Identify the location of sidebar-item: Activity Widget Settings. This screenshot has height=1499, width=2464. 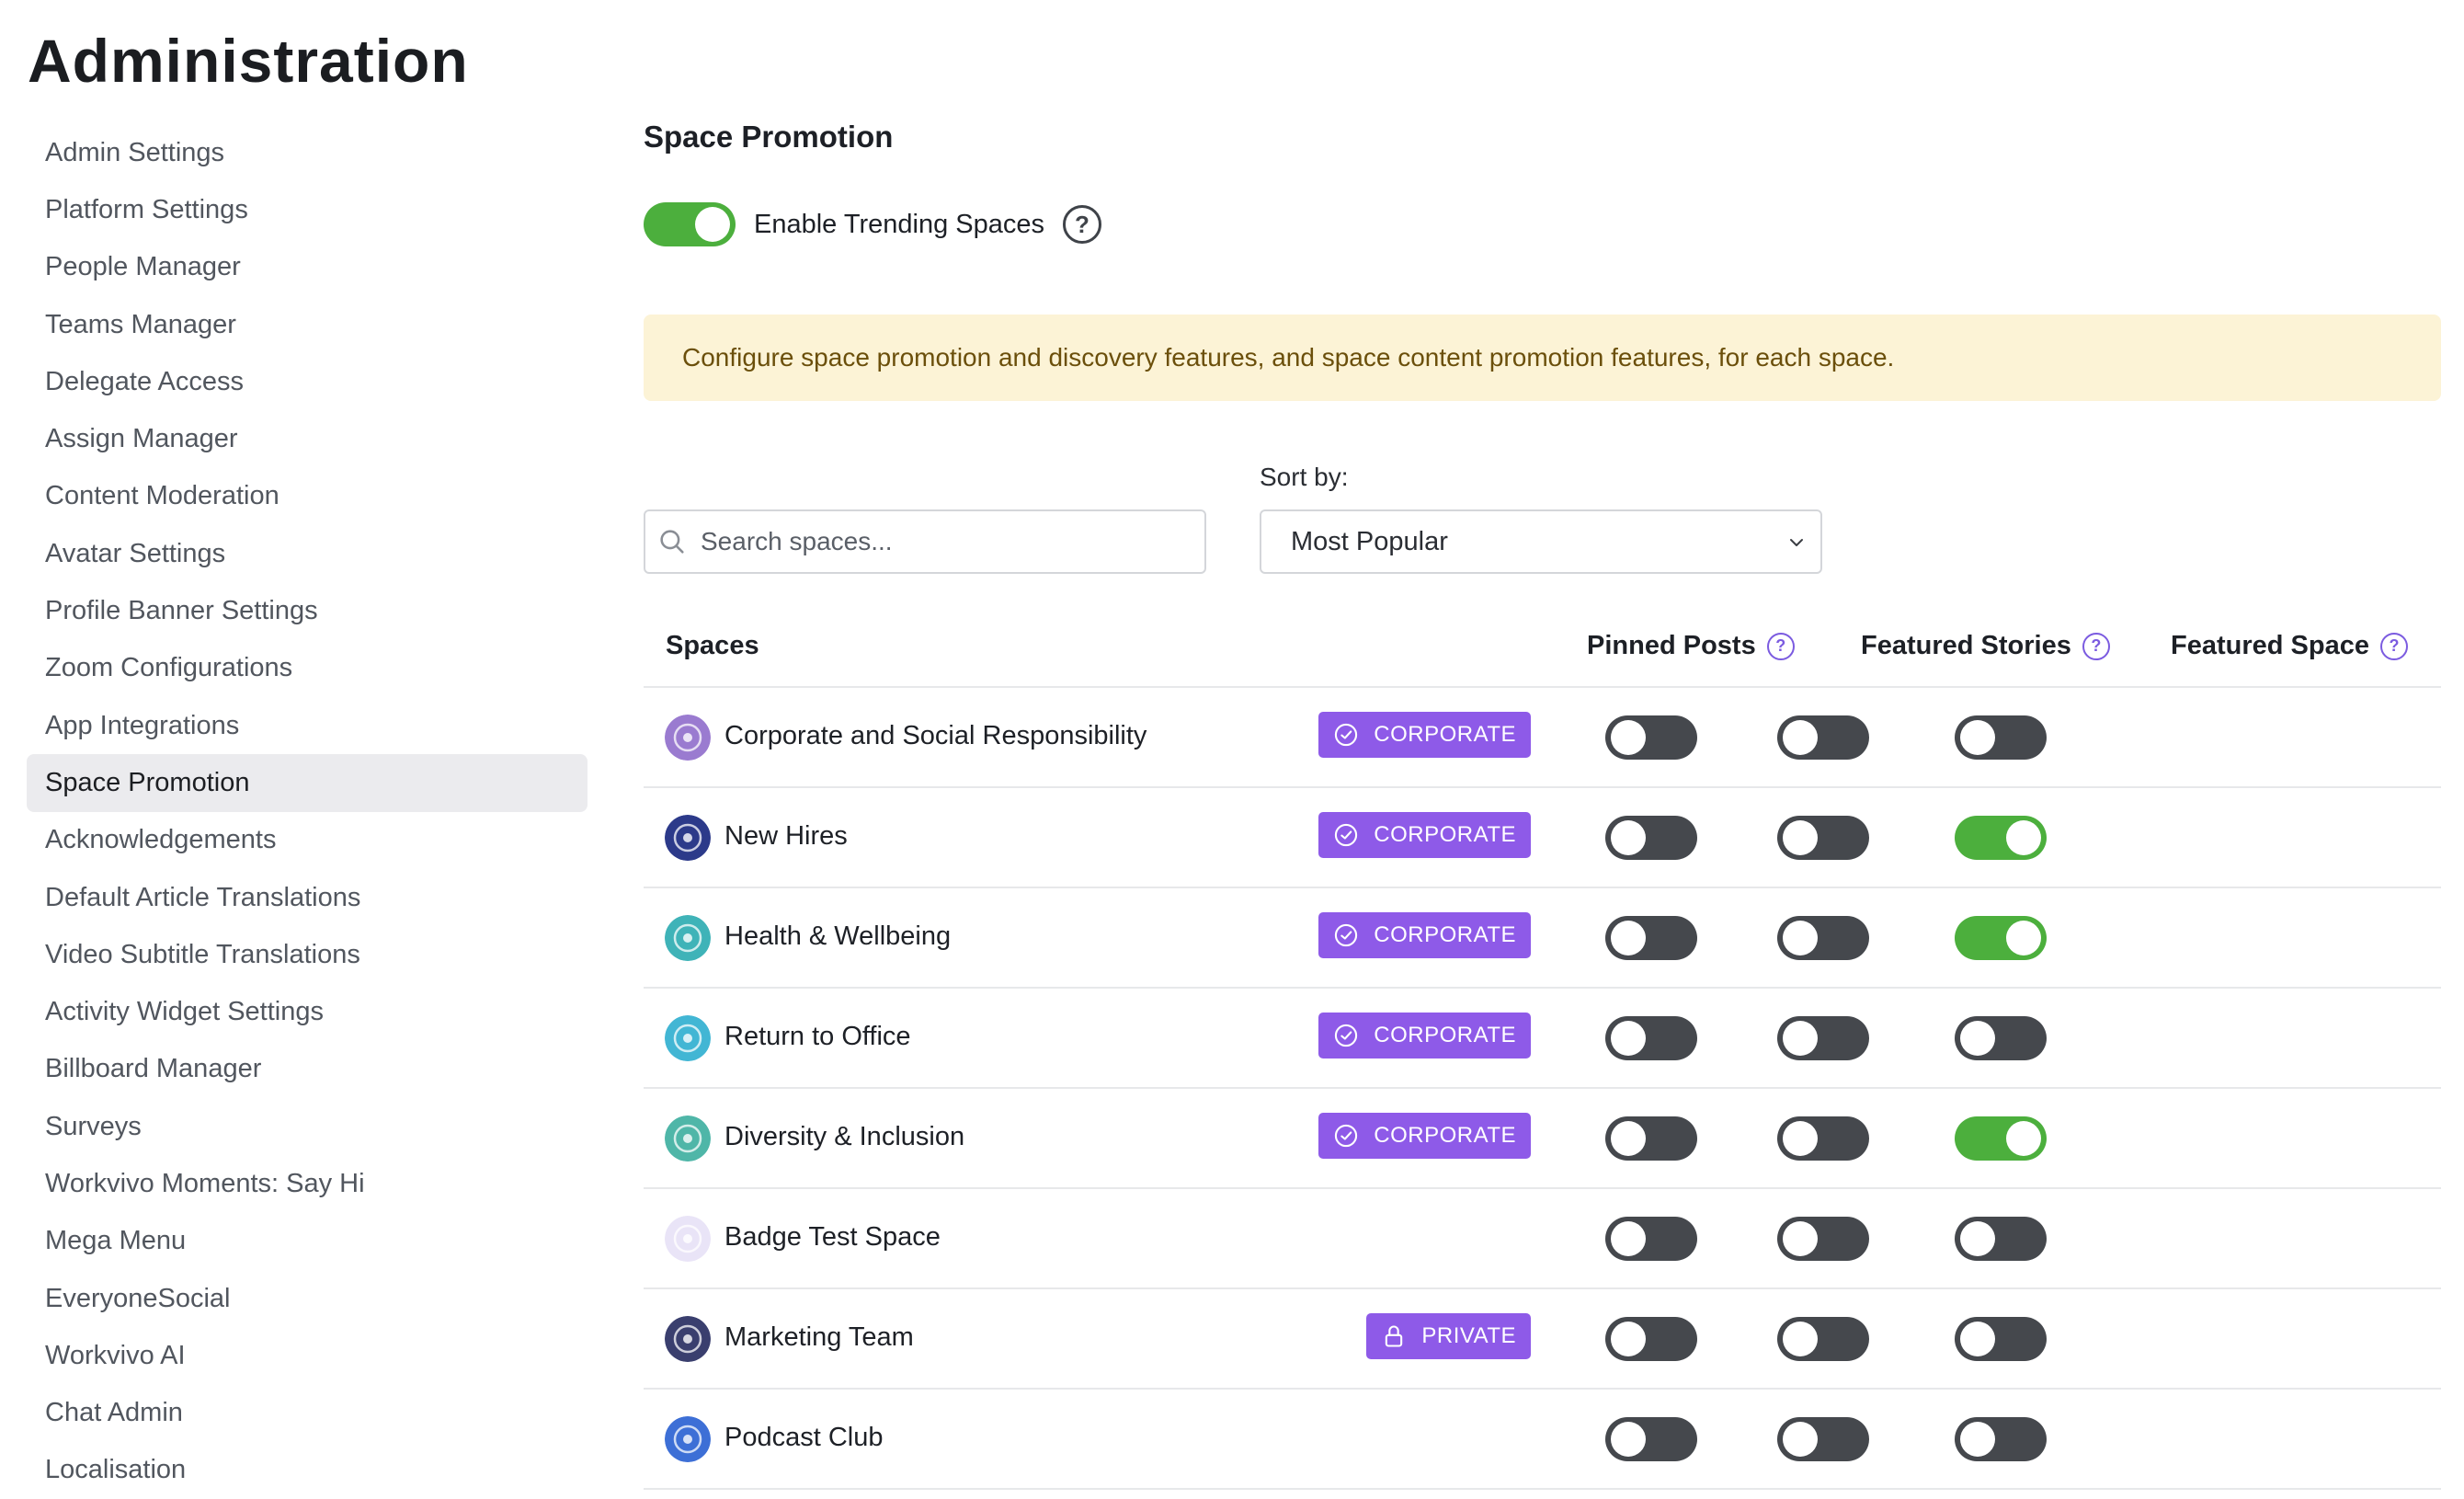
(307, 1011).